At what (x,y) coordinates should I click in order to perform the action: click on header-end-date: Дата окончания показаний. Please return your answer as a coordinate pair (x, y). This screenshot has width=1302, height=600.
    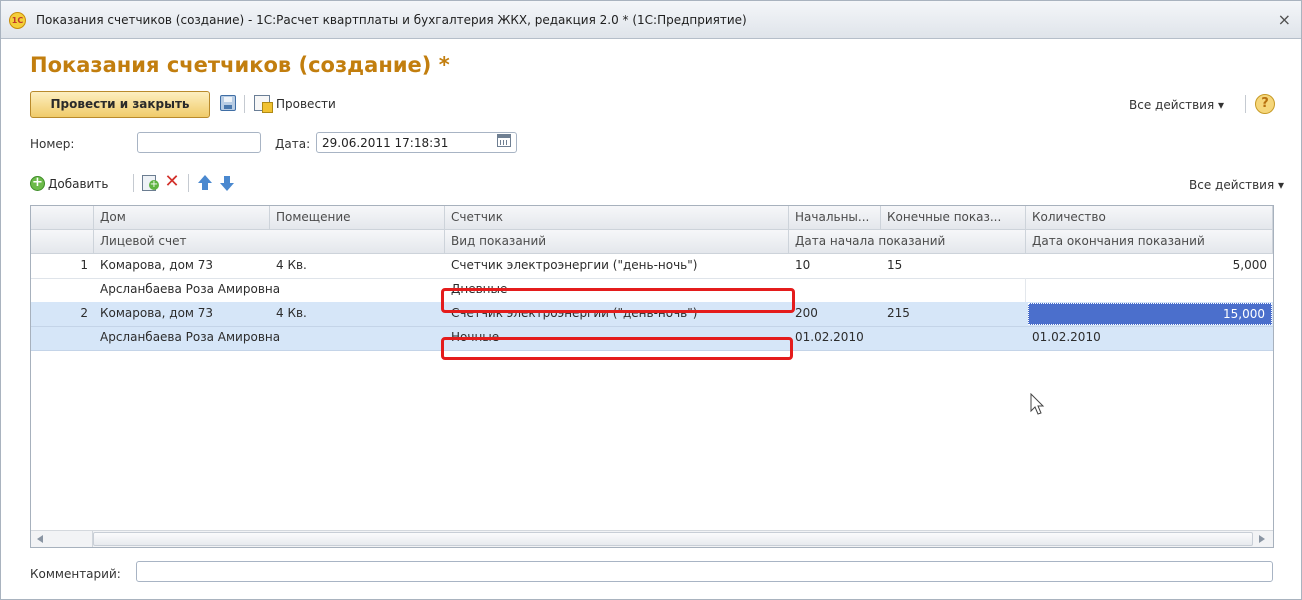
    Looking at the image, I should click on (1149, 242).